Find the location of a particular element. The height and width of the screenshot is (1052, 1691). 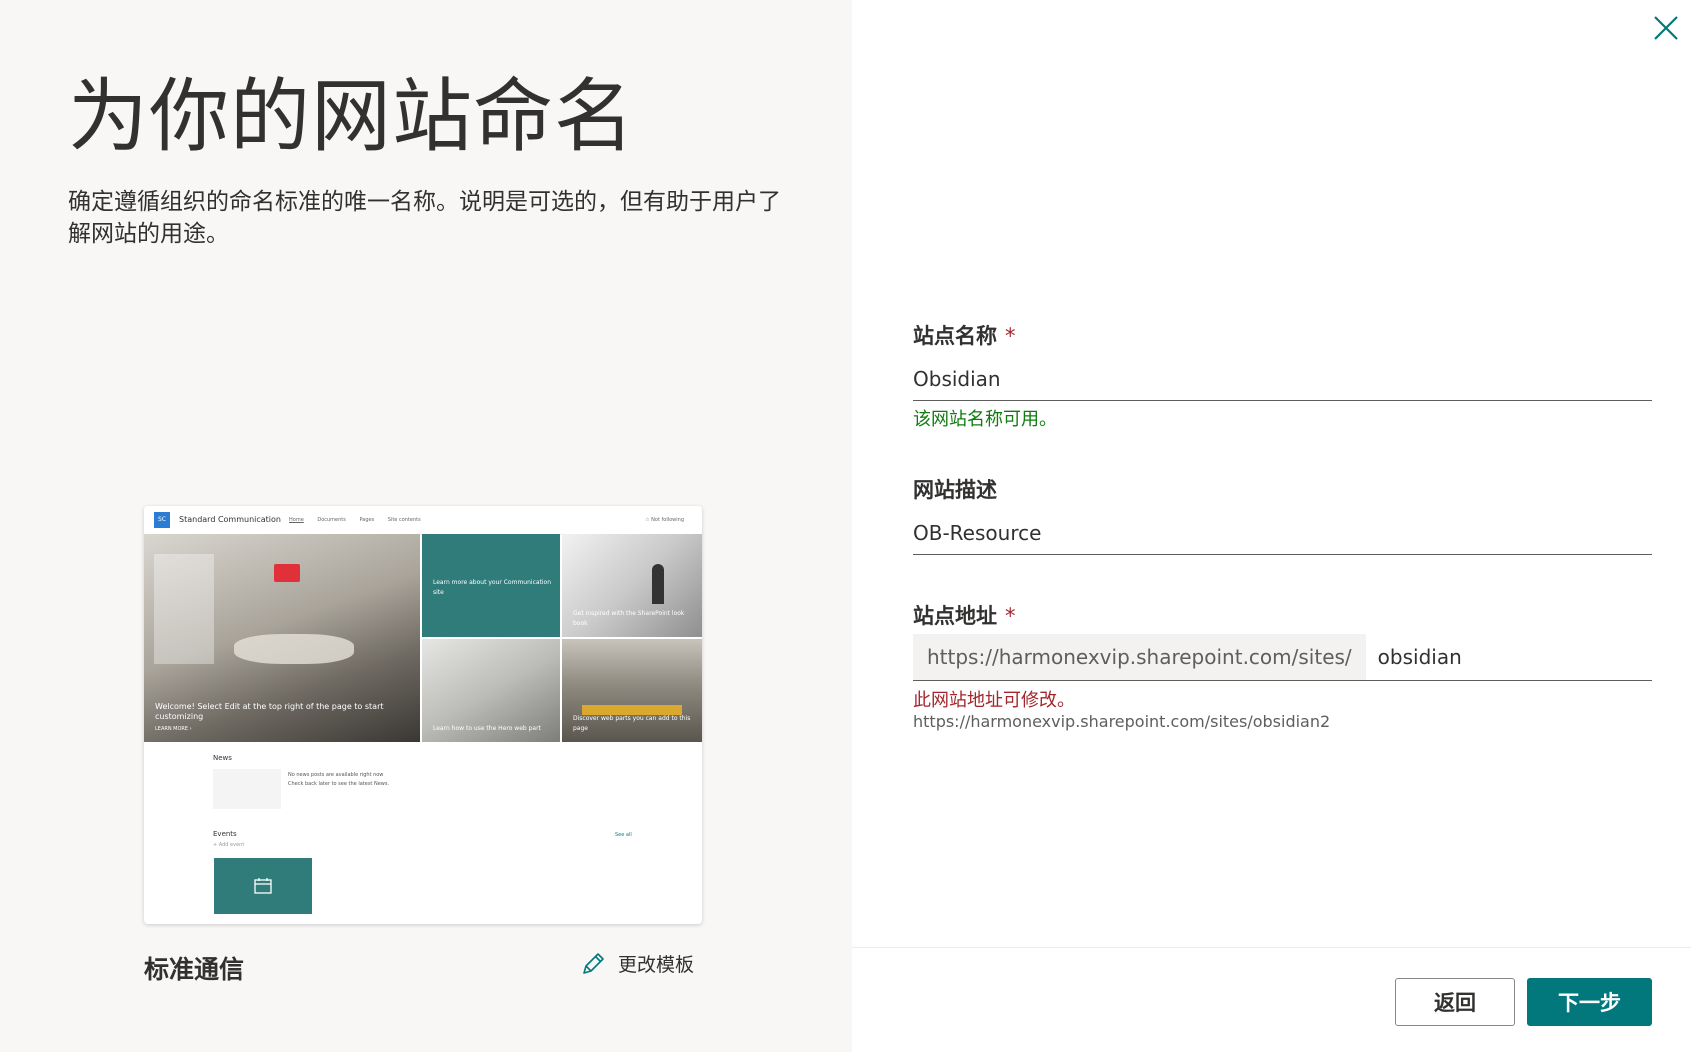

preview-events-see-all: See all is located at coordinates (623, 835).